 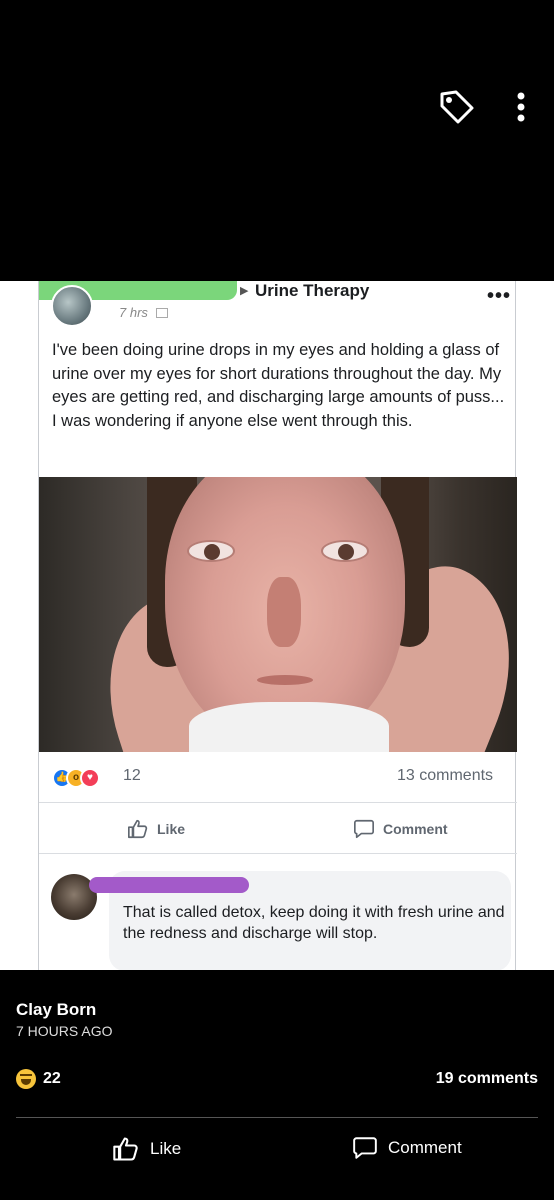 What do you see at coordinates (146, 1149) in the screenshot?
I see `like-button: Like` at bounding box center [146, 1149].